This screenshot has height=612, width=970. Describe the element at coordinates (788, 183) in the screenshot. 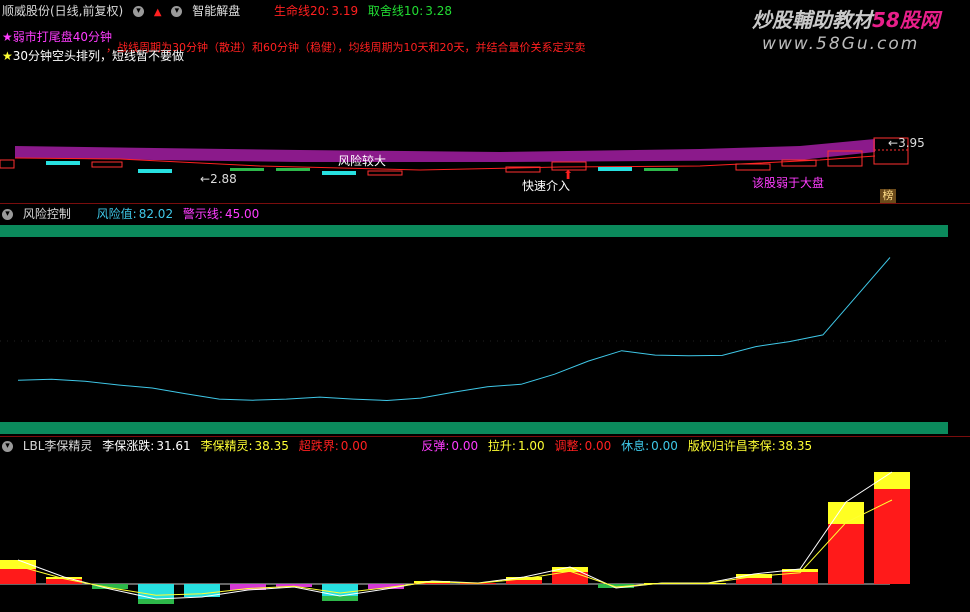

I see `weaker-than-market-label: 该股弱于大盘` at that location.